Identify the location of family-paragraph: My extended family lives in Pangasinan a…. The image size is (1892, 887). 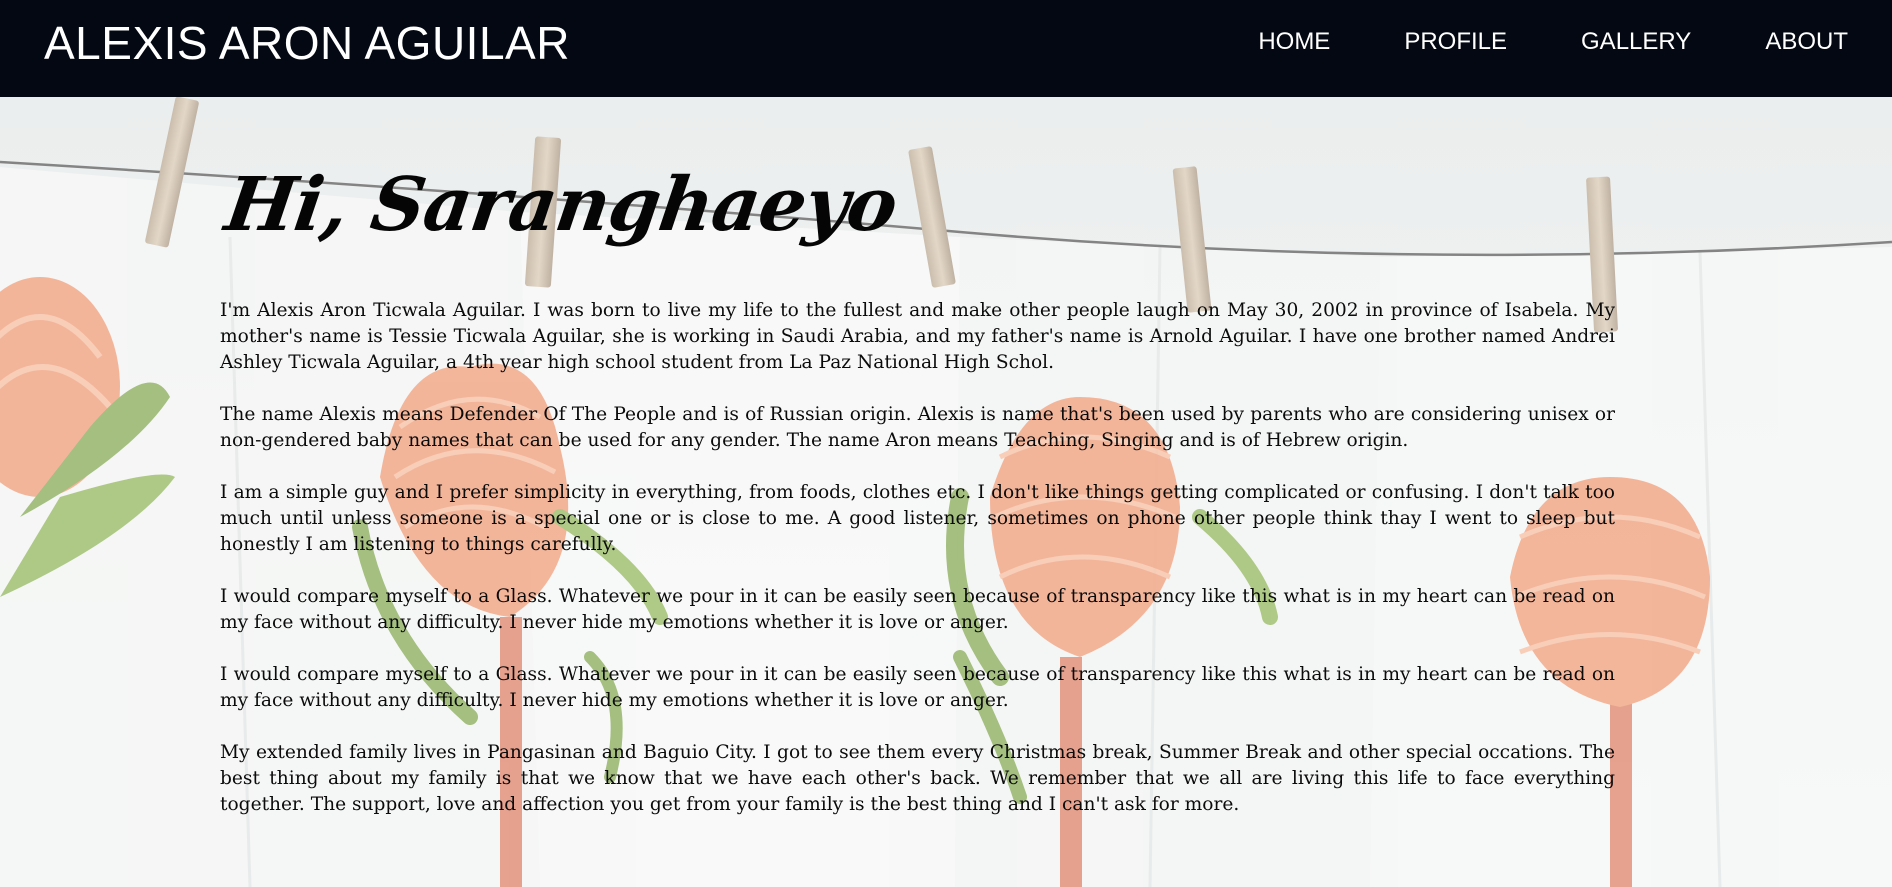
(917, 778).